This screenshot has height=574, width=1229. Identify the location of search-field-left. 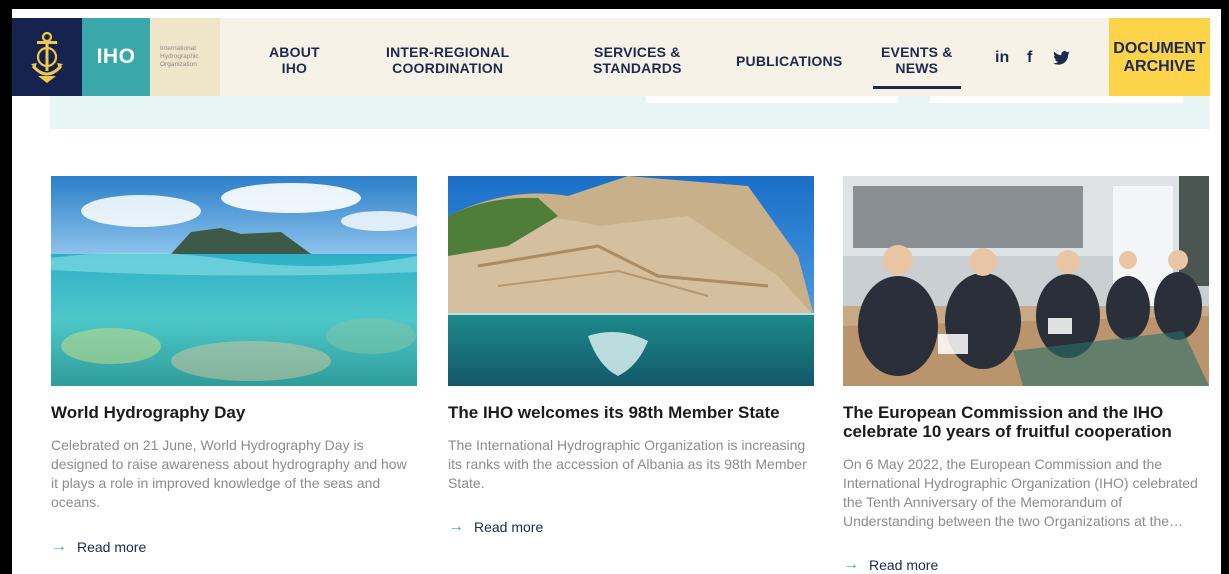
(772, 99).